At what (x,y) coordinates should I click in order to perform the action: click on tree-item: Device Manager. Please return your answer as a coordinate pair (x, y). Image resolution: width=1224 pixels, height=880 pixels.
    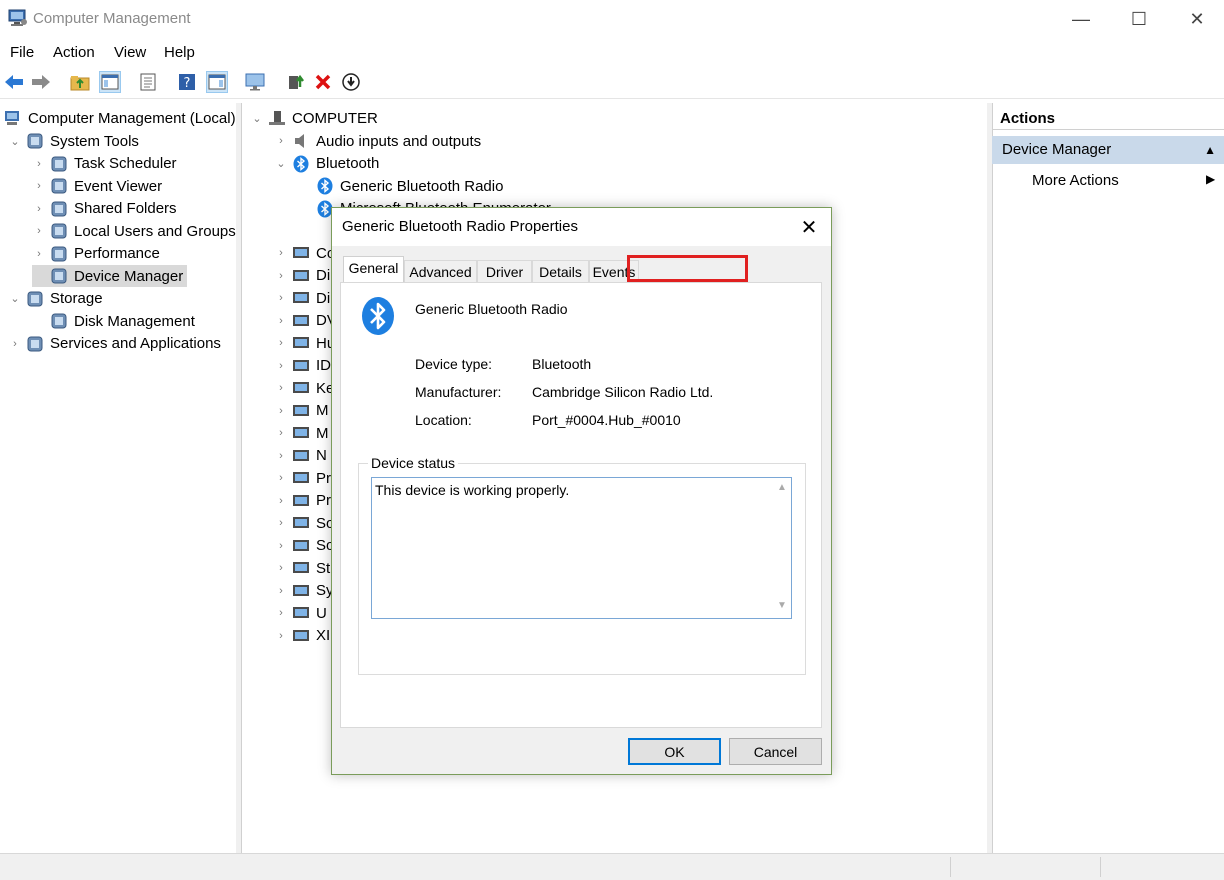
    Looking at the image, I should click on (110, 276).